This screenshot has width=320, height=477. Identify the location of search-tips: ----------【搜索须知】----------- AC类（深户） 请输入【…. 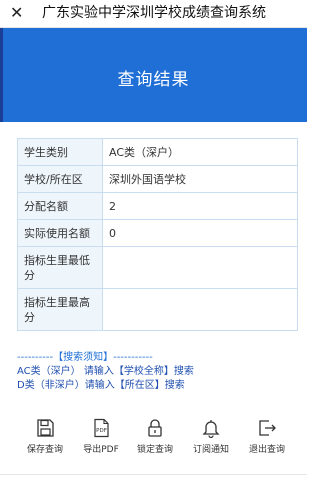
(157, 372).